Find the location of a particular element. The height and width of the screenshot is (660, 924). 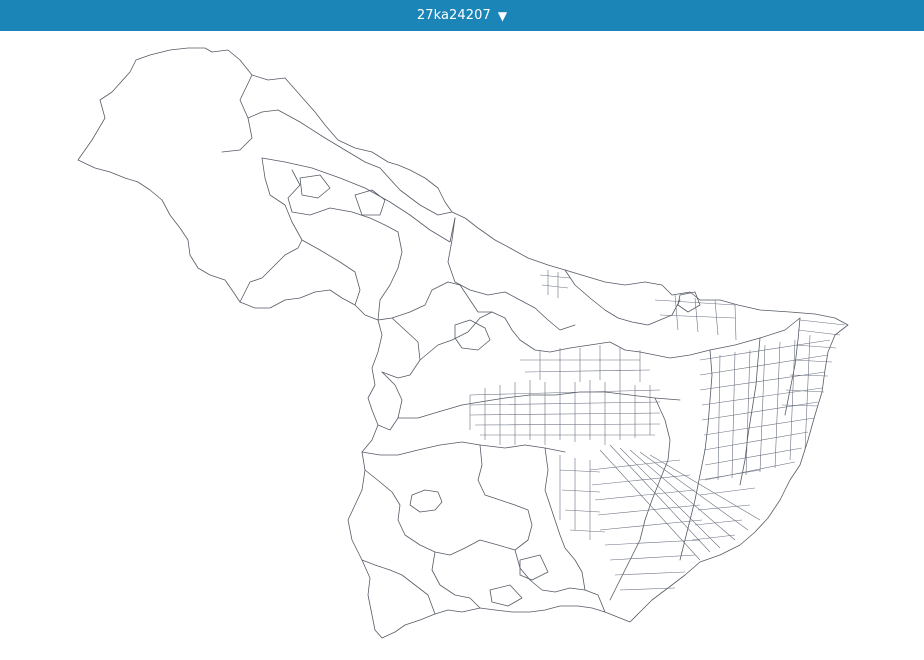

map-selector-dropdown: 27ka24207 ▼ is located at coordinates (462, 15).